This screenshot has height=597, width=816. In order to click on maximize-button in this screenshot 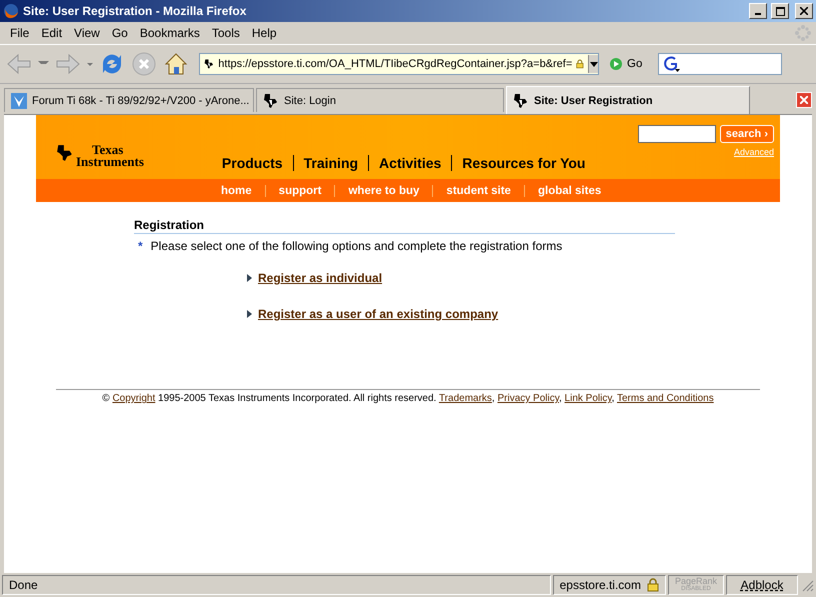, I will do `click(780, 11)`.